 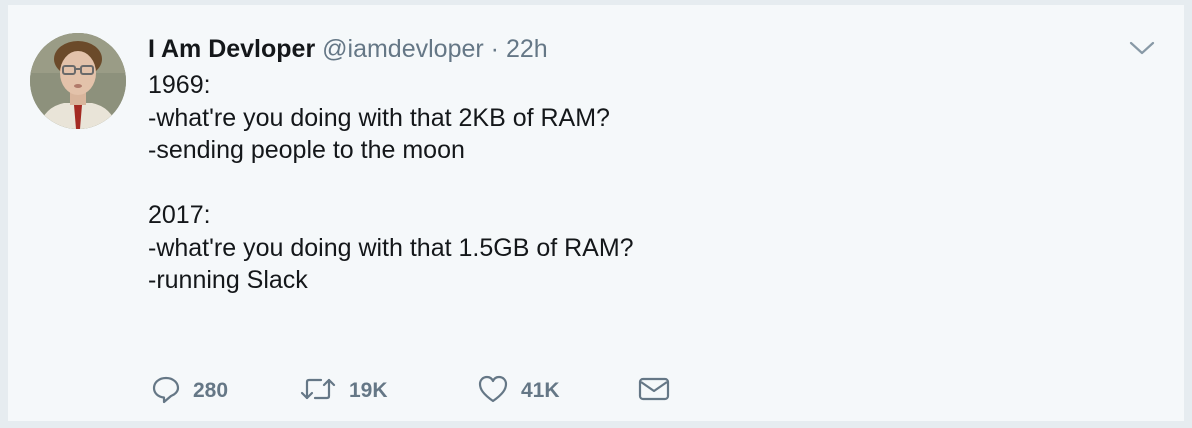 I want to click on tweet-line, so click(x=648, y=183).